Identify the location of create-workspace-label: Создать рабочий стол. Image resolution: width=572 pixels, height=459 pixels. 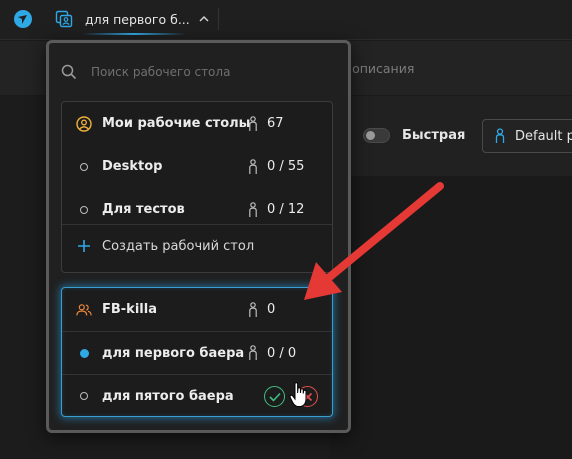
(178, 246).